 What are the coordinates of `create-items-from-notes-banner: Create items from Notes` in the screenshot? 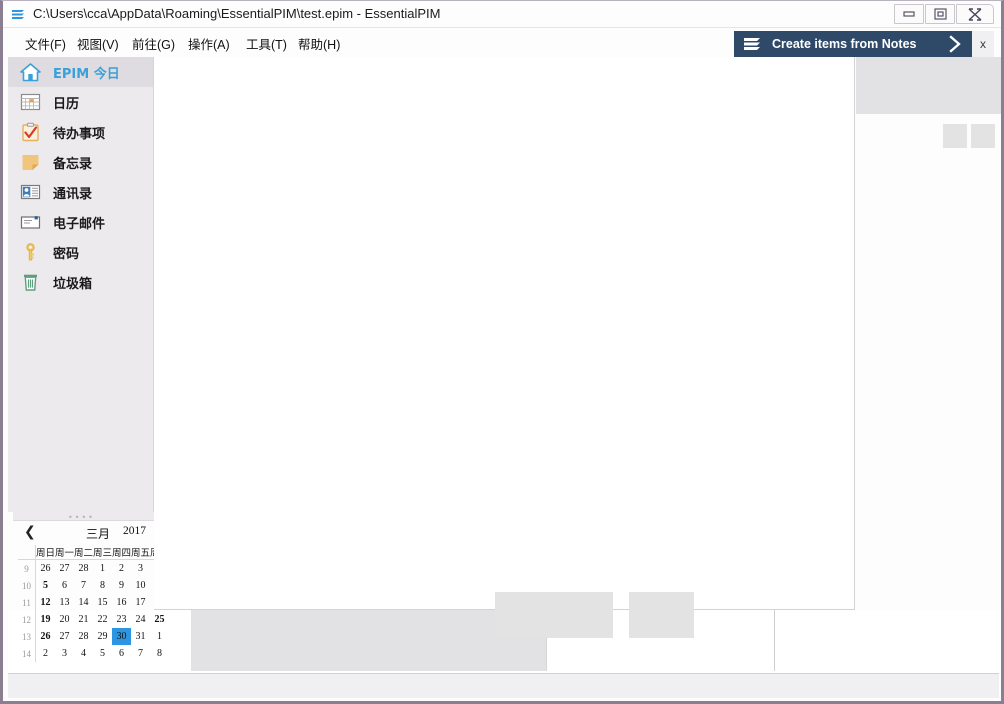 It's located at (853, 44).